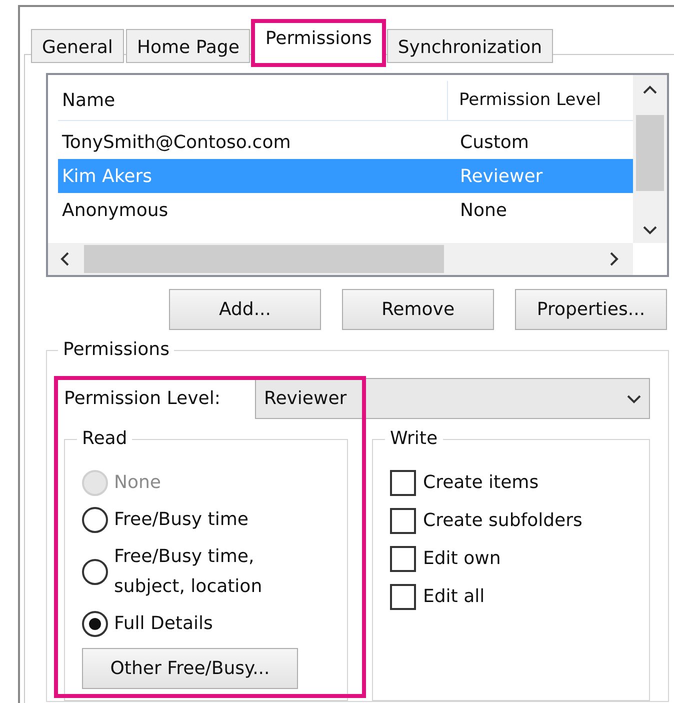 This screenshot has height=703, width=674. What do you see at coordinates (462, 559) in the screenshot?
I see `checkbox-label: Edit own` at bounding box center [462, 559].